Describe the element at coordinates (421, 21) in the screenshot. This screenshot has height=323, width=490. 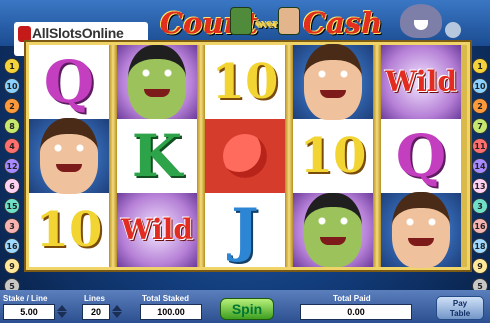
I see `wolf-icon` at that location.